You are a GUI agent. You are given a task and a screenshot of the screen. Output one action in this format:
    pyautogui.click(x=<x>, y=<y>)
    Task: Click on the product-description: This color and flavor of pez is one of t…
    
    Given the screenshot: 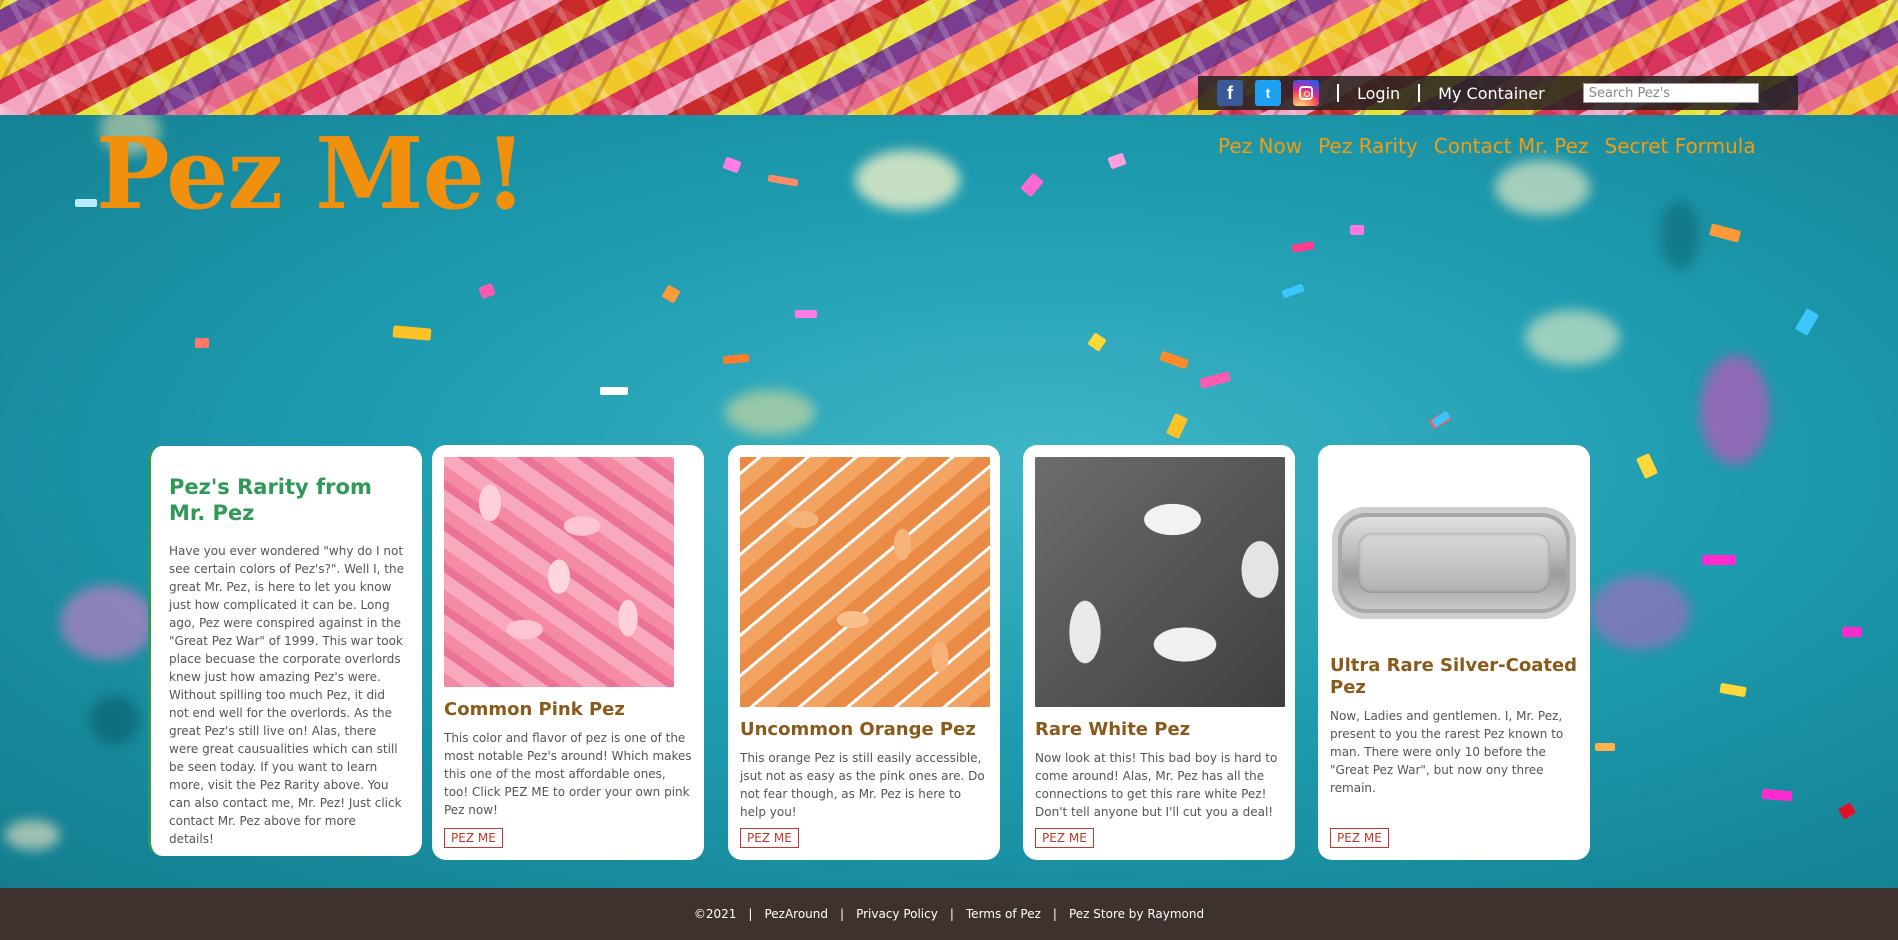 What is the action you would take?
    pyautogui.click(x=568, y=774)
    